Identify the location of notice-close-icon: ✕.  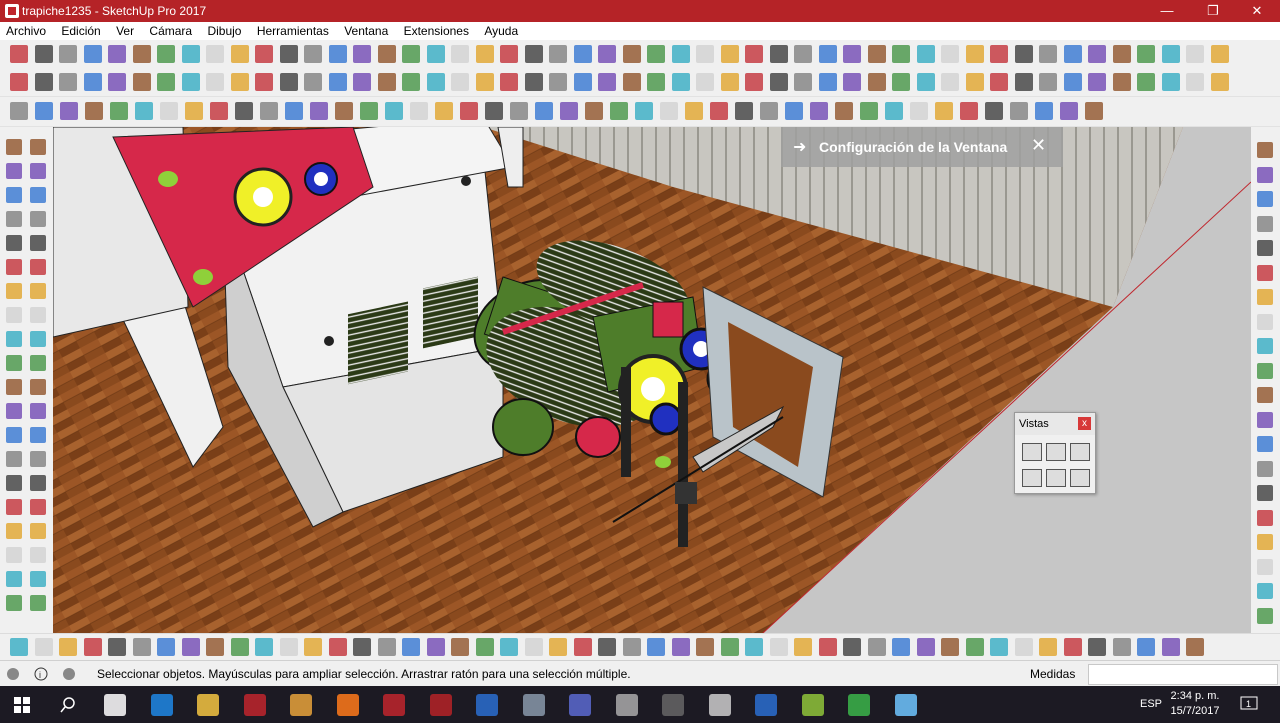
(1038, 145).